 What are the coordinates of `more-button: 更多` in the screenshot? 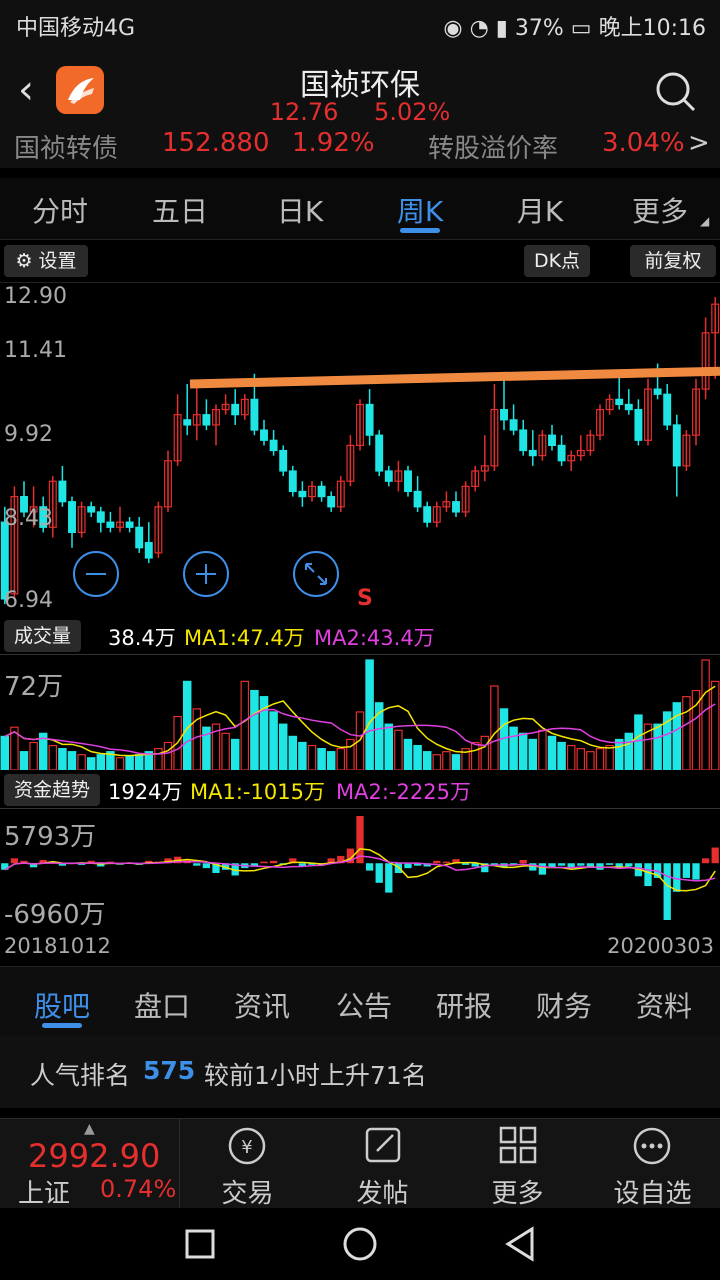 It's located at (517, 1164).